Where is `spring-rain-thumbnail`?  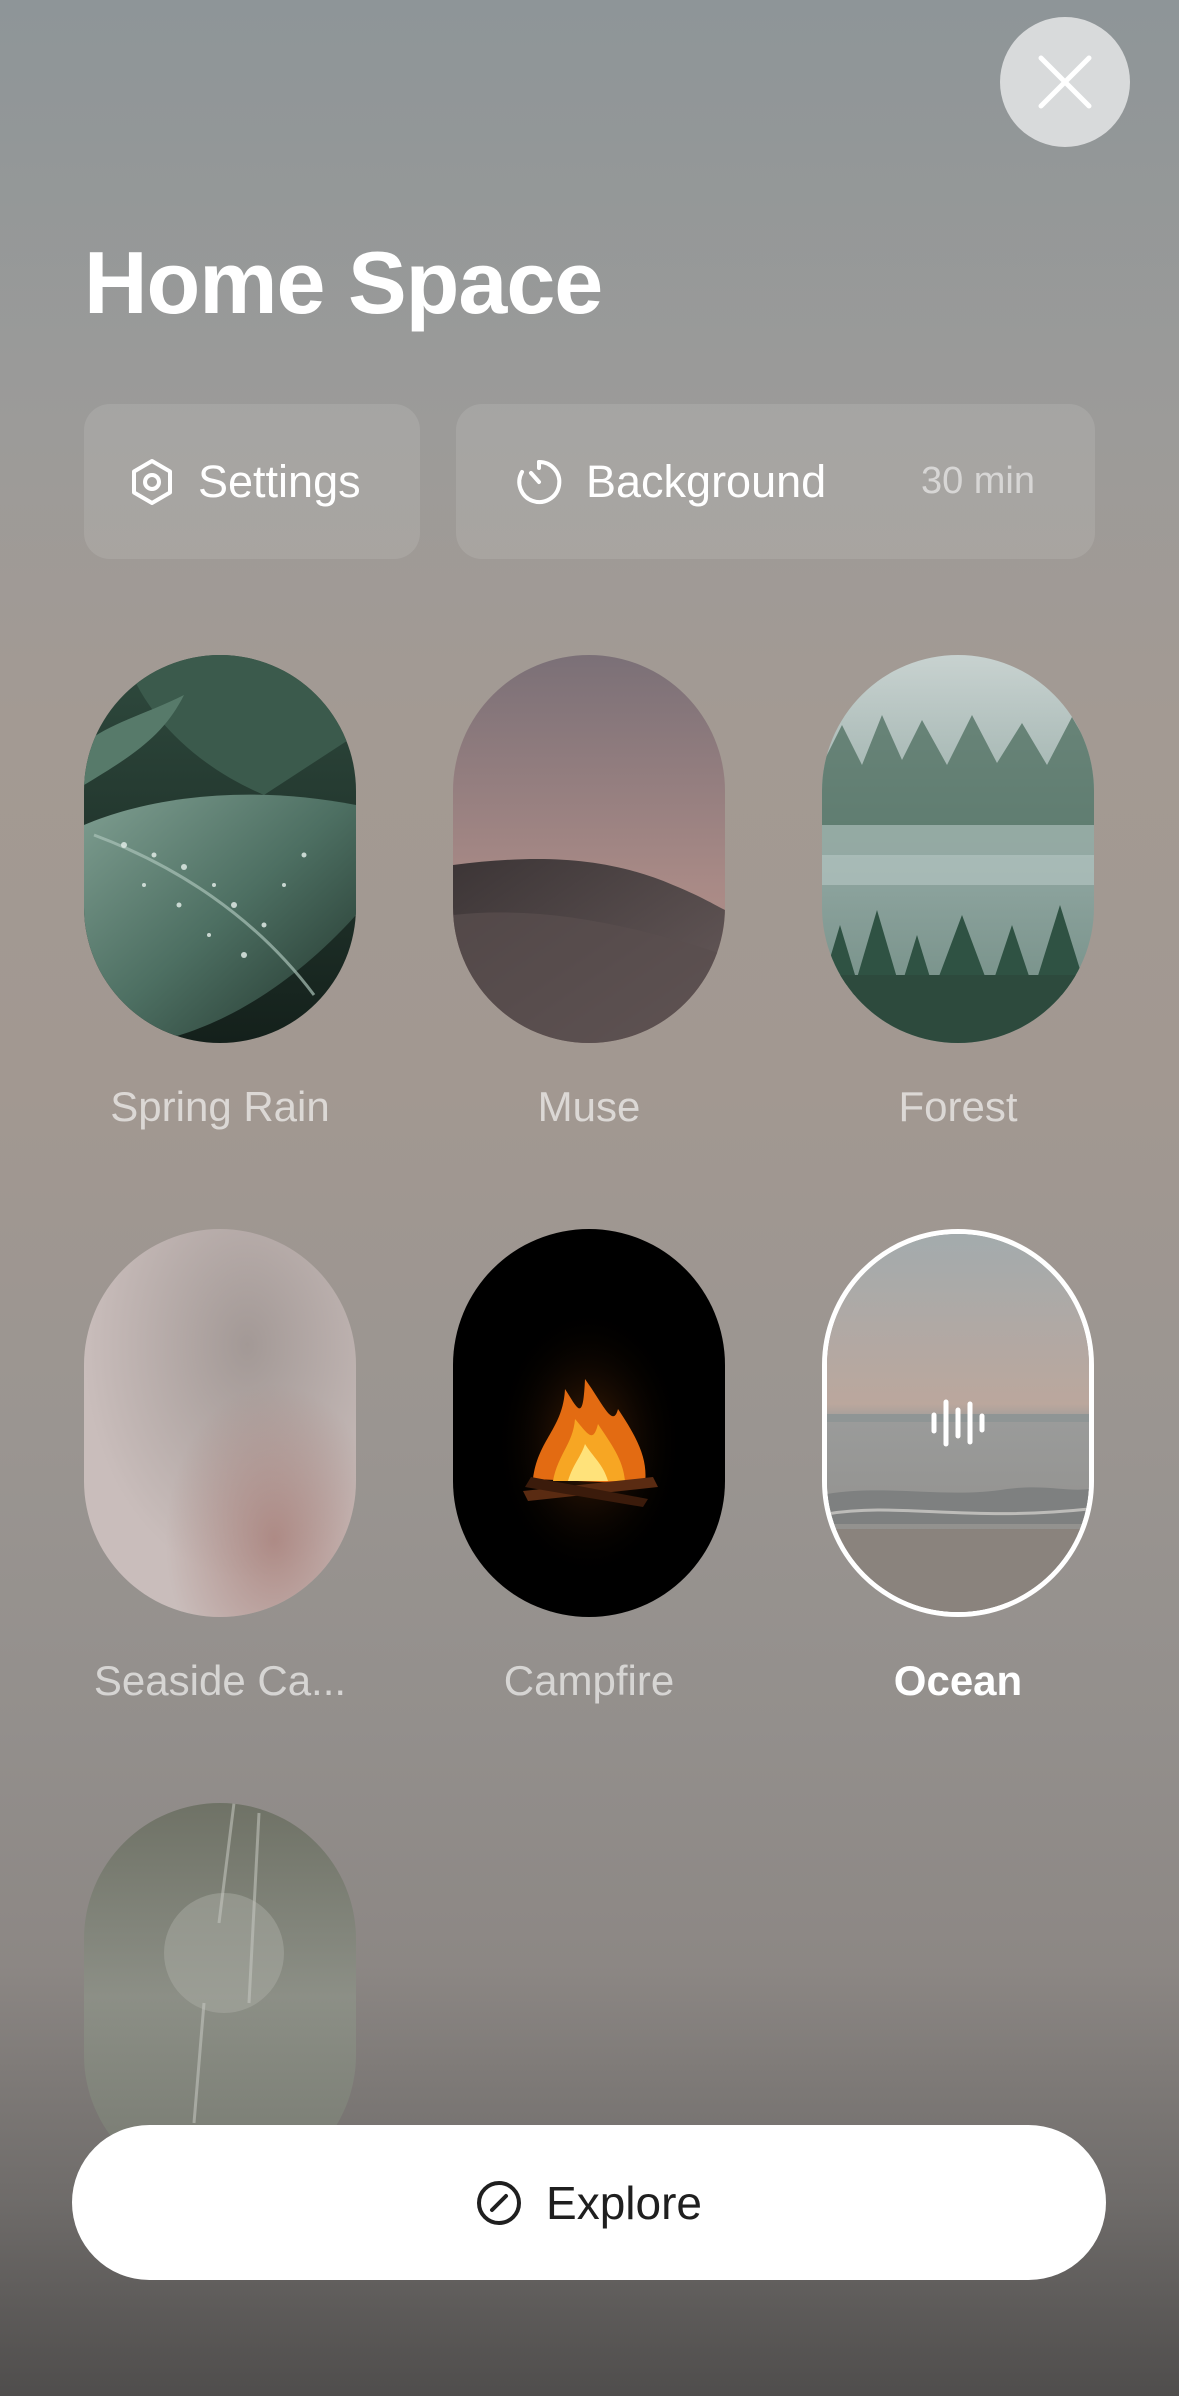
spring-rain-thumbnail is located at coordinates (220, 849).